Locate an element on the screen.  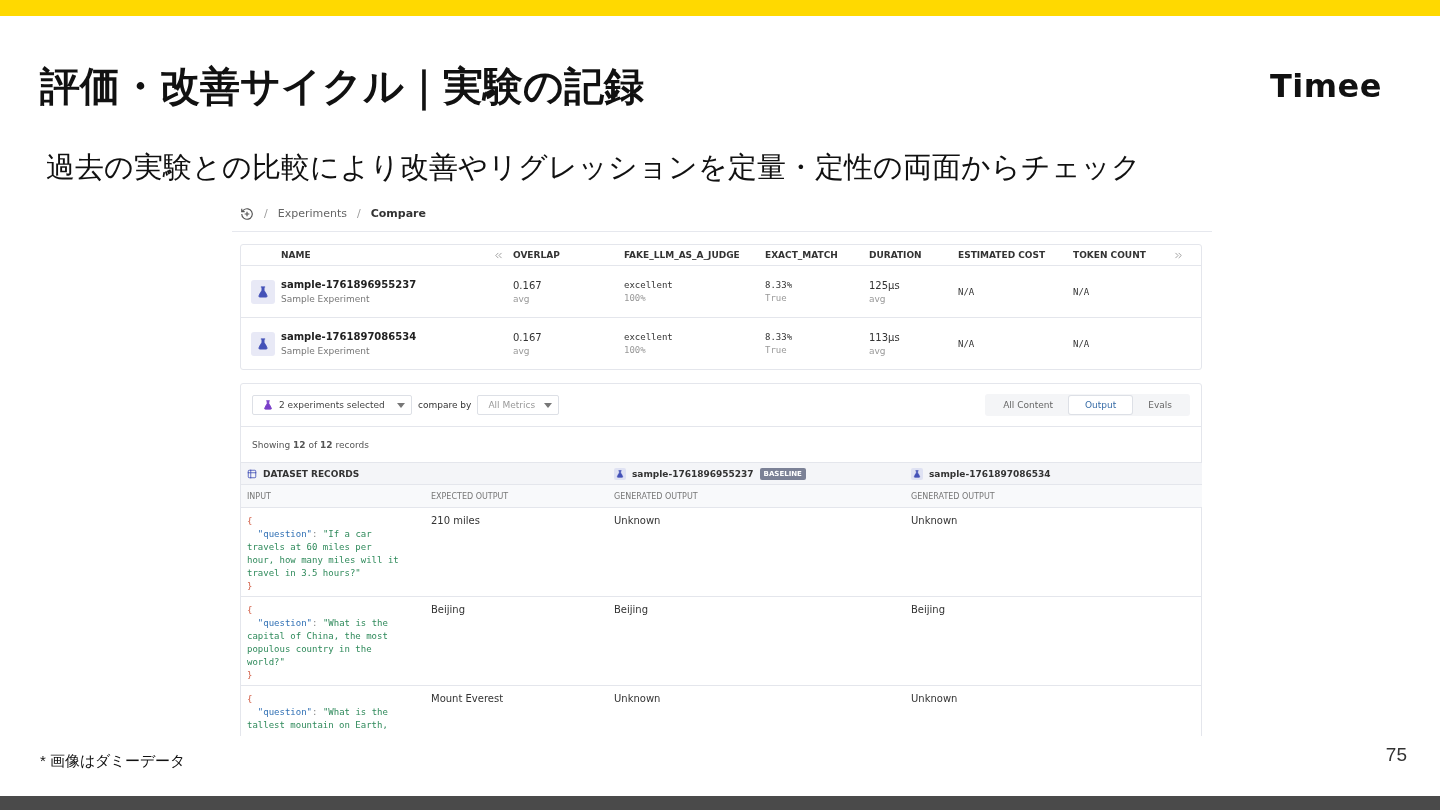
metric-value: 113μs is located at coordinates (885, 337).